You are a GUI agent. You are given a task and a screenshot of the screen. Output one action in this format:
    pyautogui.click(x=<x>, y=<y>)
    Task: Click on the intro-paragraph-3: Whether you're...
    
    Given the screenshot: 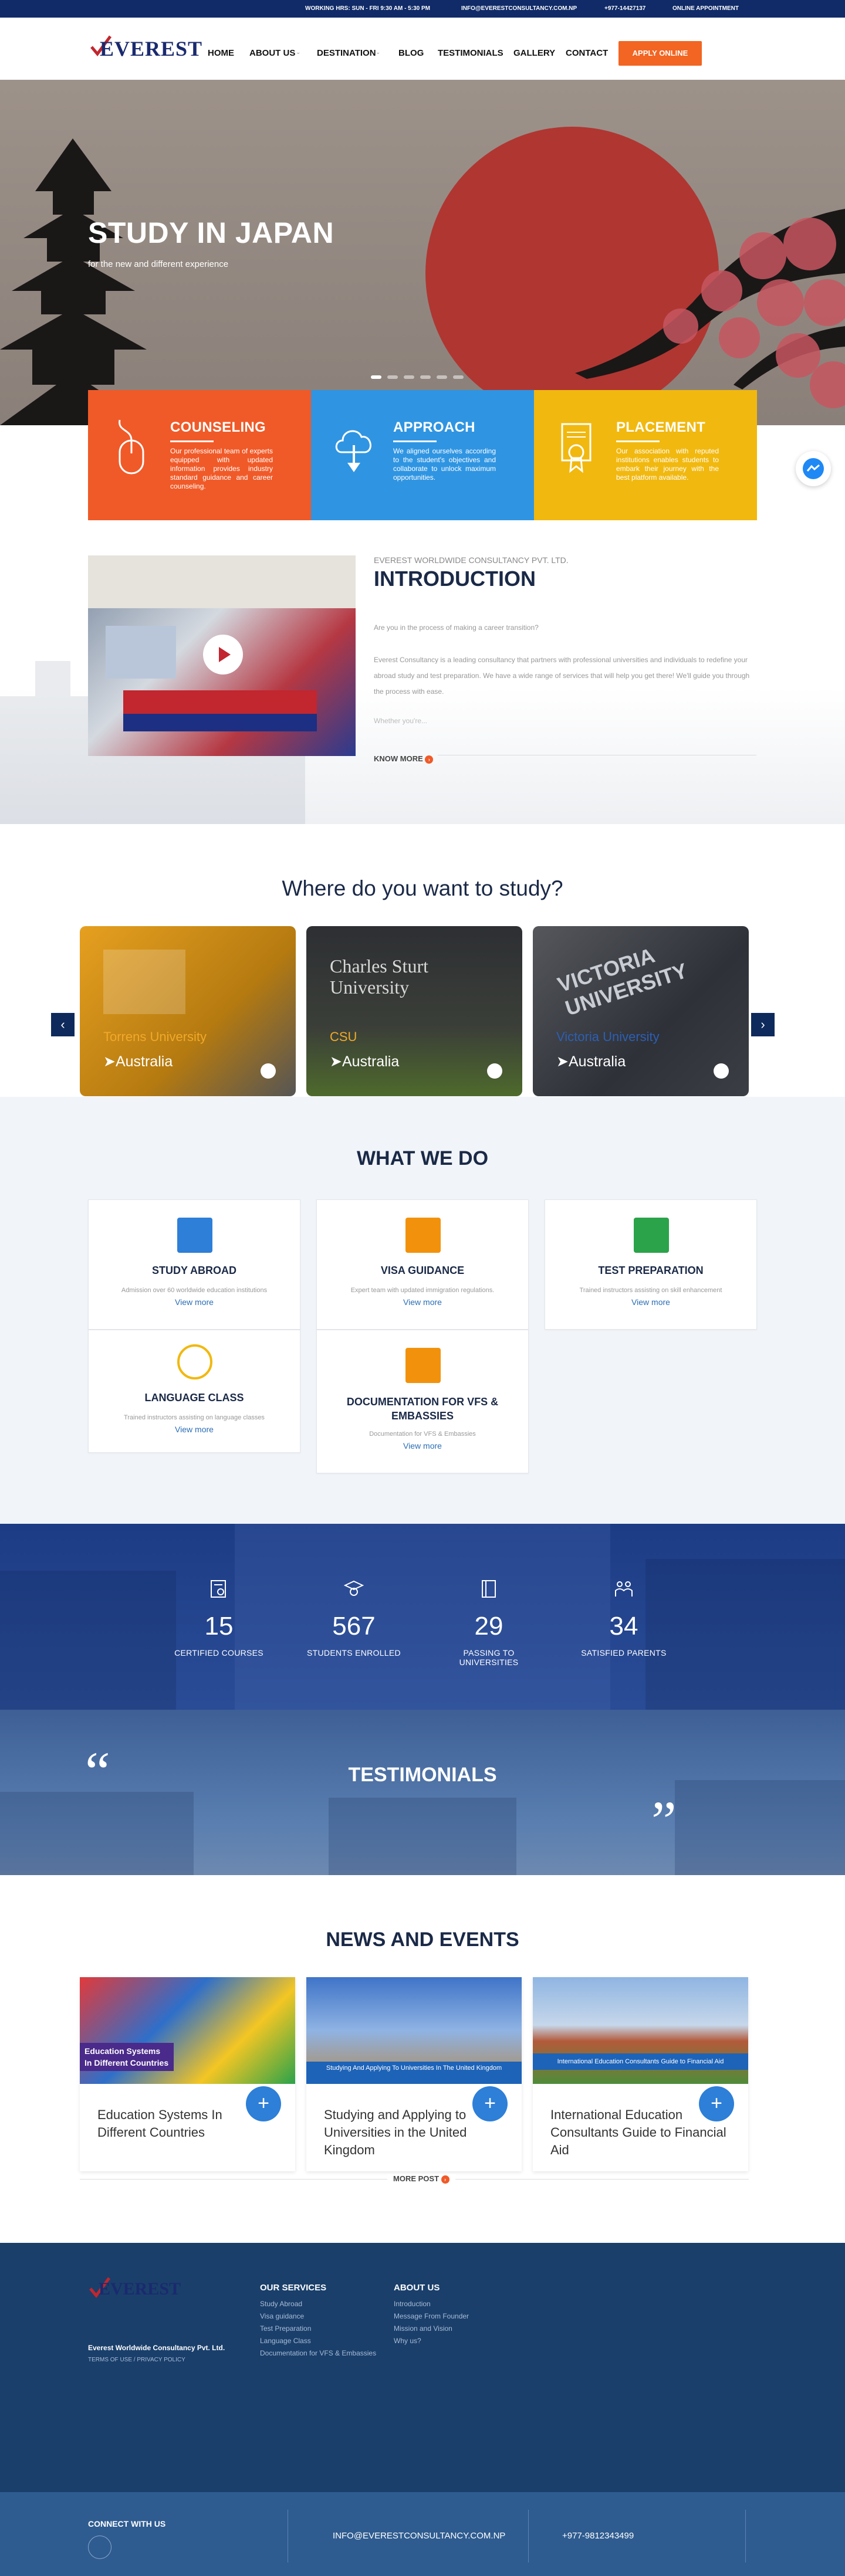 What is the action you would take?
    pyautogui.click(x=400, y=721)
    